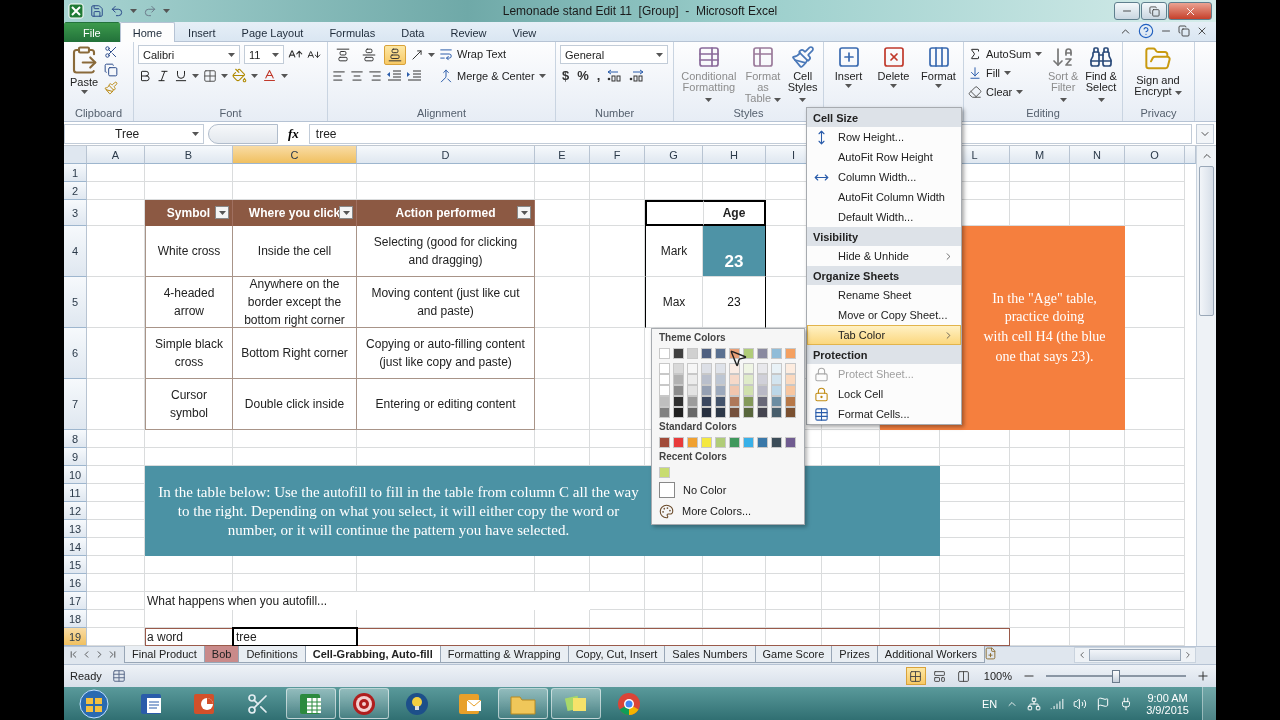  I want to click on column-header: O, so click(1155, 155).